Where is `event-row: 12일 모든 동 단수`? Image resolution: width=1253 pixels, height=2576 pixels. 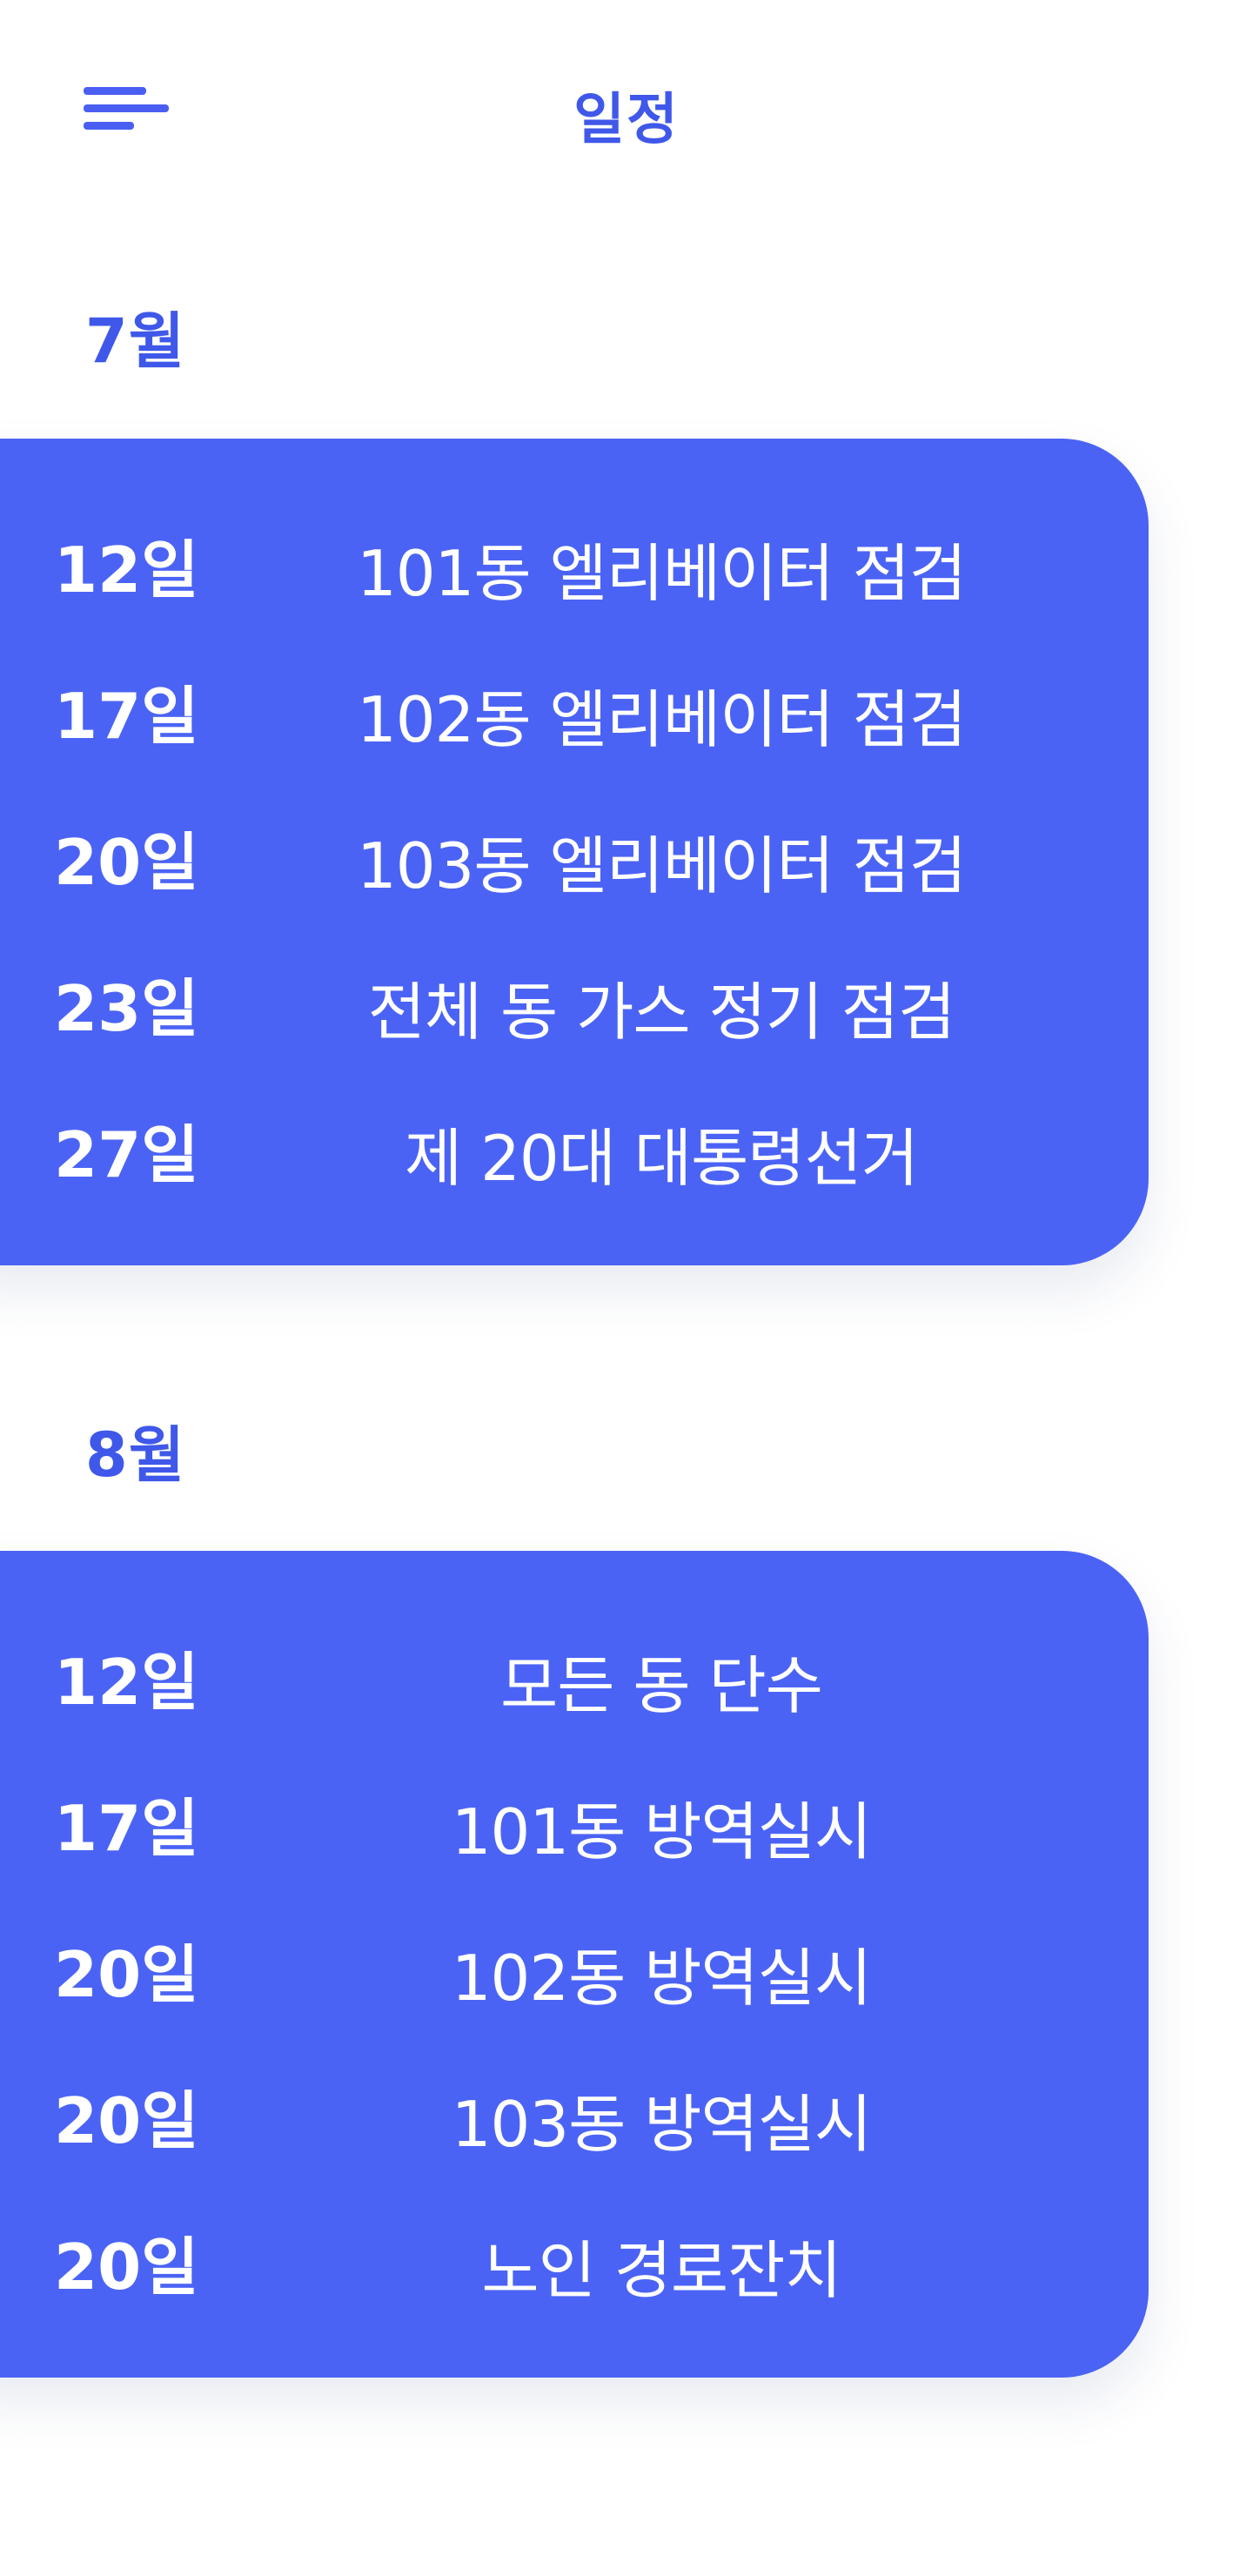 event-row: 12일 모든 동 단수 is located at coordinates (557, 1672).